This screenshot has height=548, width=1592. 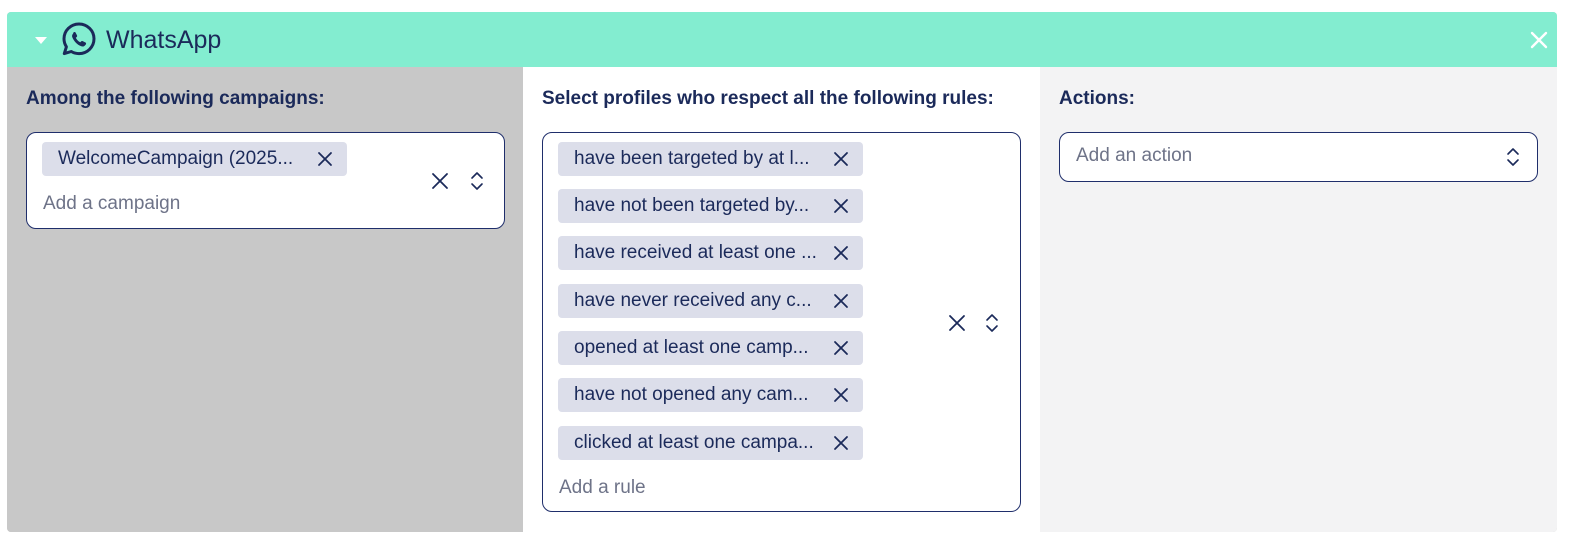 I want to click on rule-search-input: Add a rule, so click(x=602, y=488).